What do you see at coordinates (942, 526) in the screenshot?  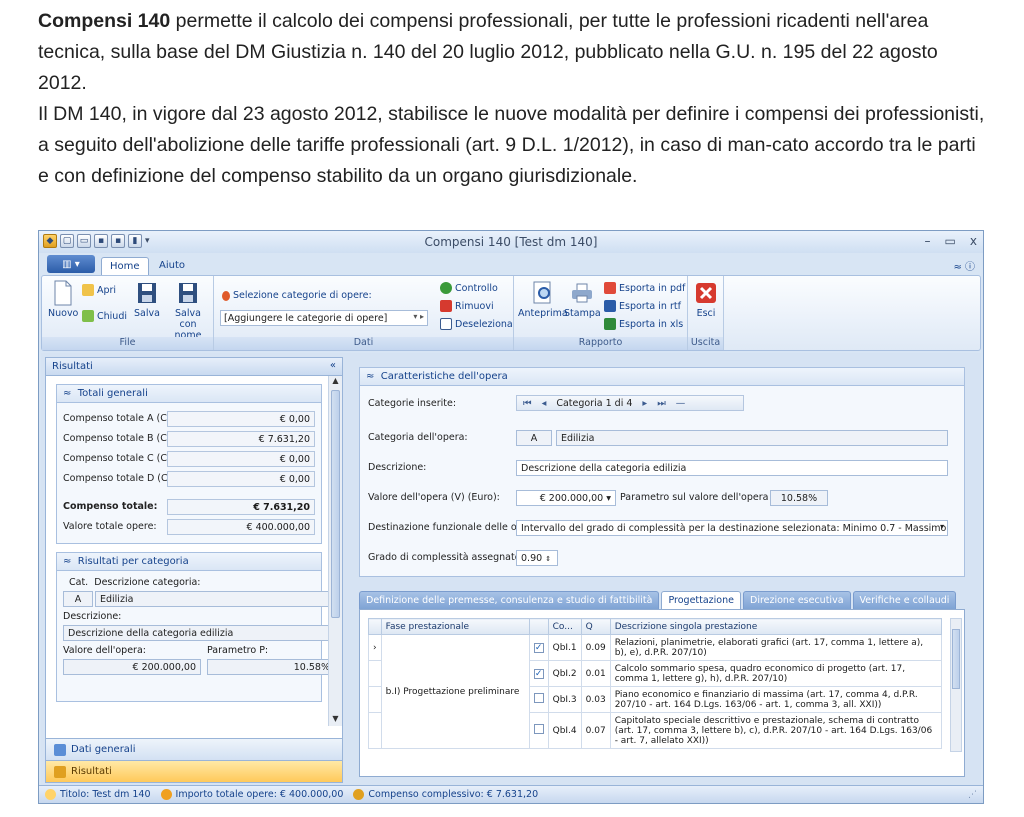 I see `destinazione-arrow-icon: ▾` at bounding box center [942, 526].